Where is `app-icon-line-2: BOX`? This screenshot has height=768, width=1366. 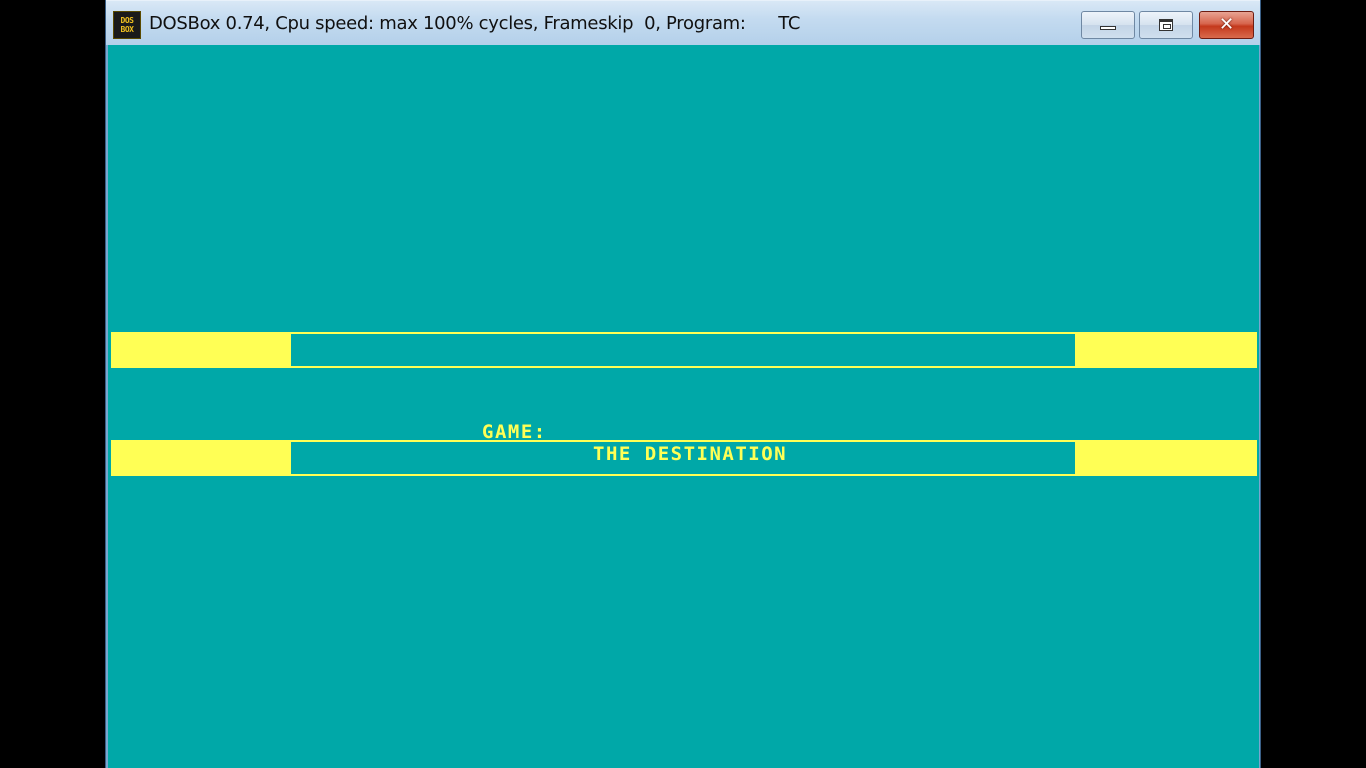
app-icon-line-2: BOX is located at coordinates (127, 29).